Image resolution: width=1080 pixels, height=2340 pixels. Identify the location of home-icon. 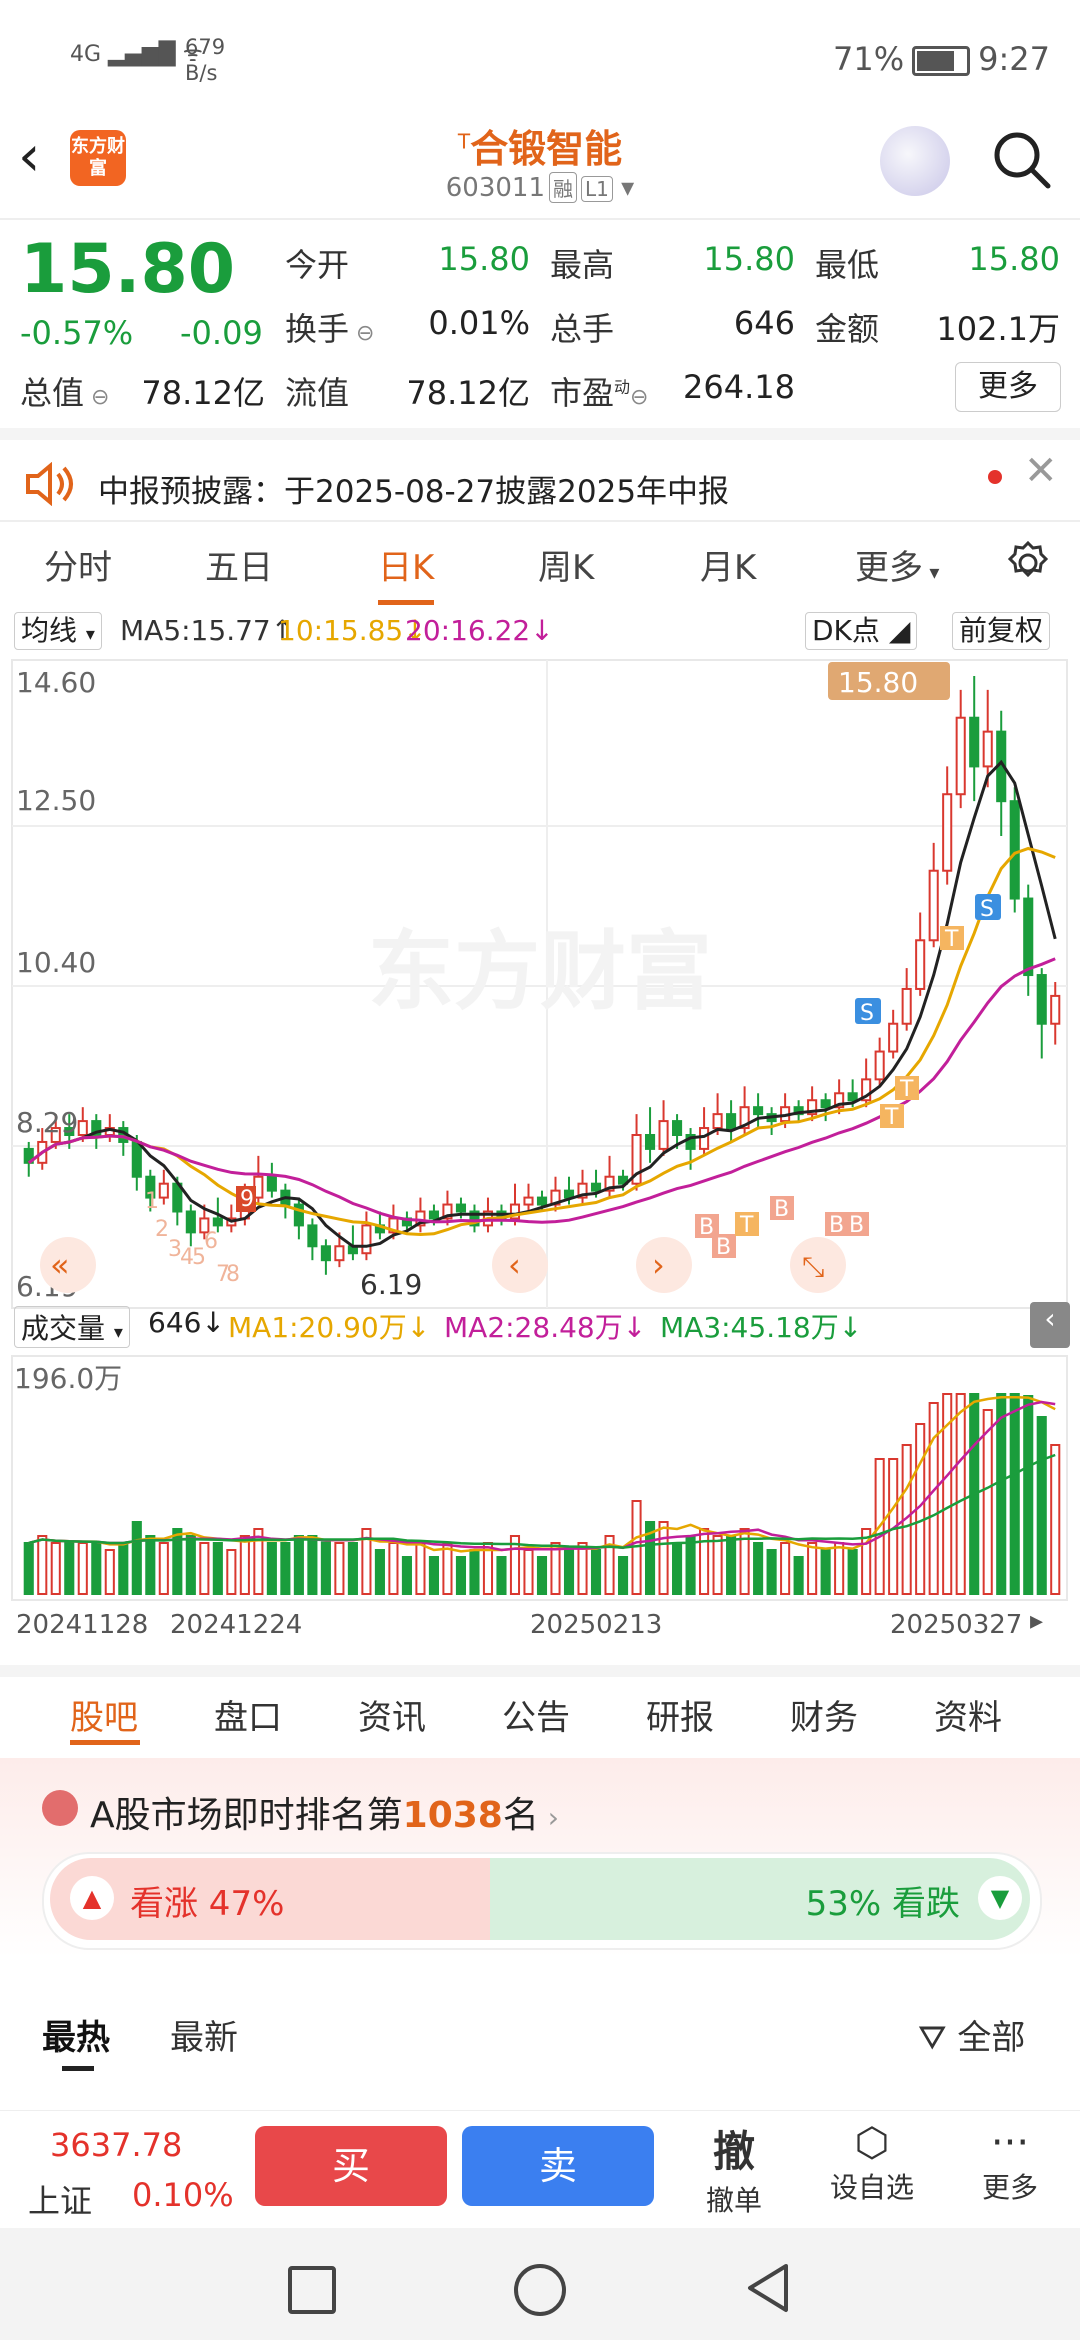
(540, 2290).